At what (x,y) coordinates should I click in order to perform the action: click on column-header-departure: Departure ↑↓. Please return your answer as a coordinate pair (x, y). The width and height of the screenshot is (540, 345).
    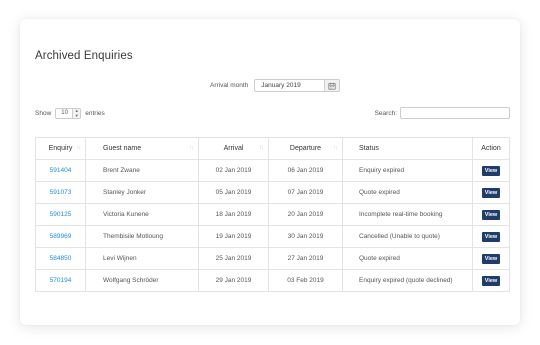
    Looking at the image, I should click on (305, 148).